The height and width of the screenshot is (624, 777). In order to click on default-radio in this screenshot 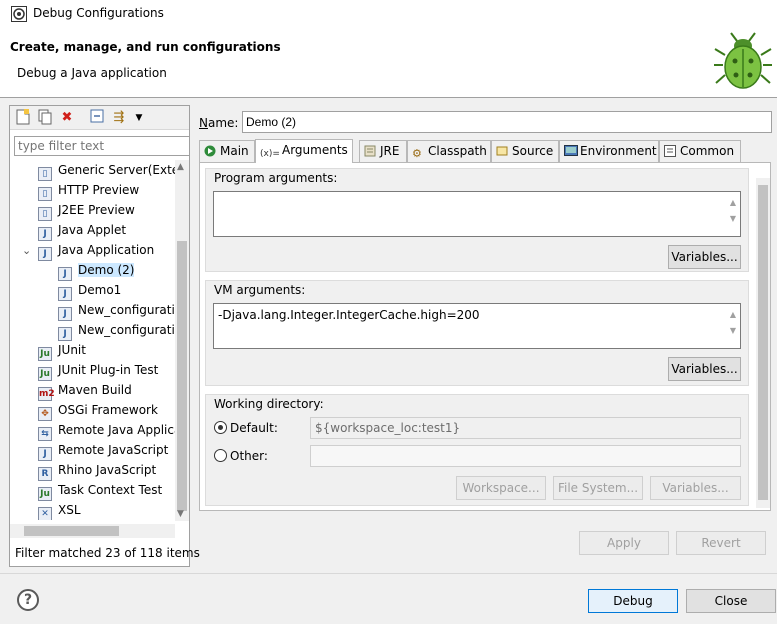, I will do `click(220, 427)`.